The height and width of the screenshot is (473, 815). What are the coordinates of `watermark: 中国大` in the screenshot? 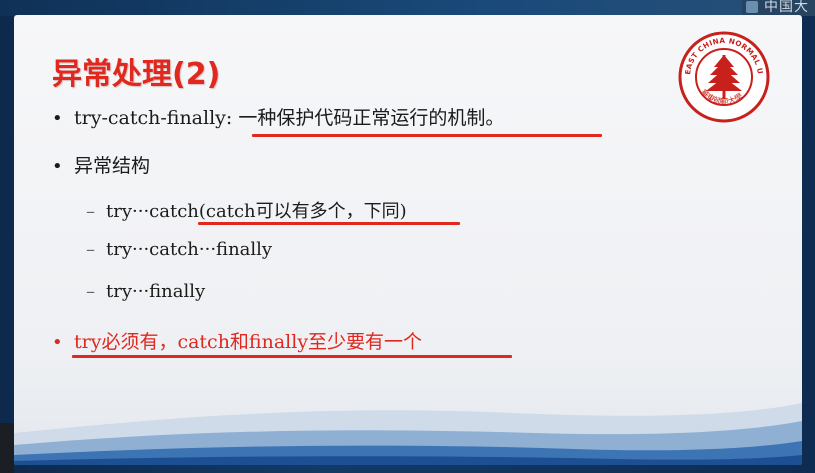 It's located at (778, 8).